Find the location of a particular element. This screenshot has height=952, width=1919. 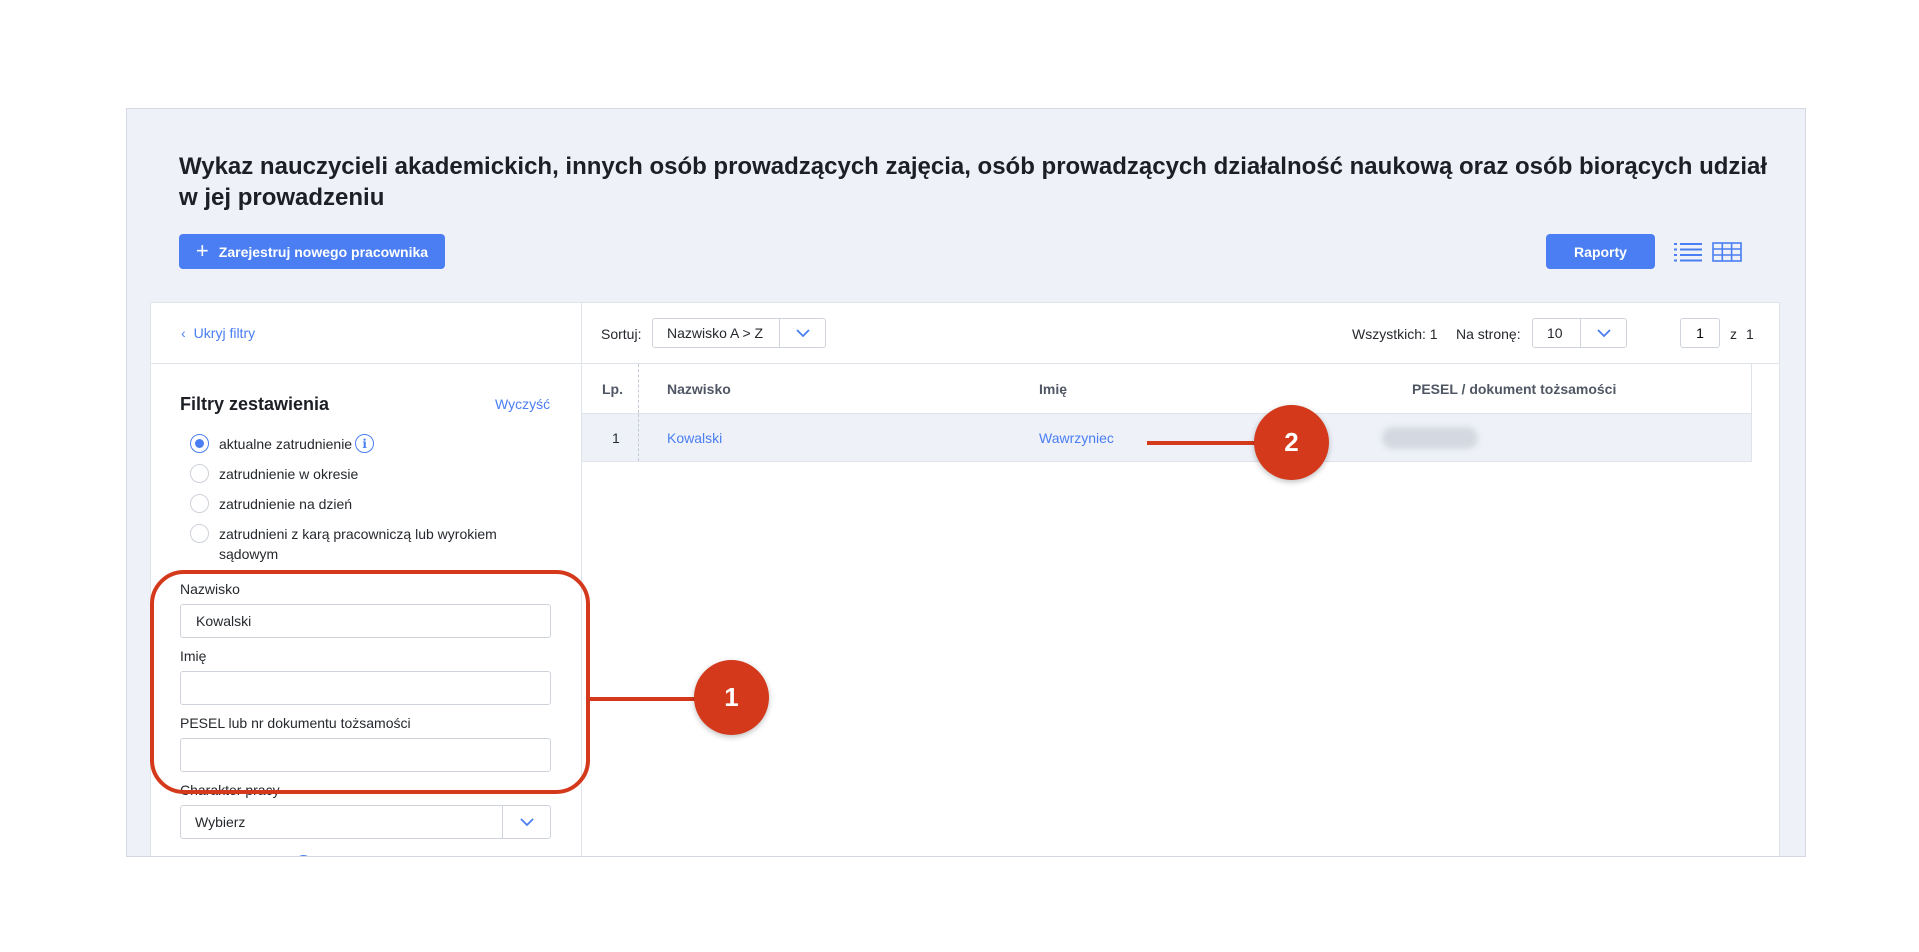

radio-label: zatrudnienie na dzień is located at coordinates (286, 504).